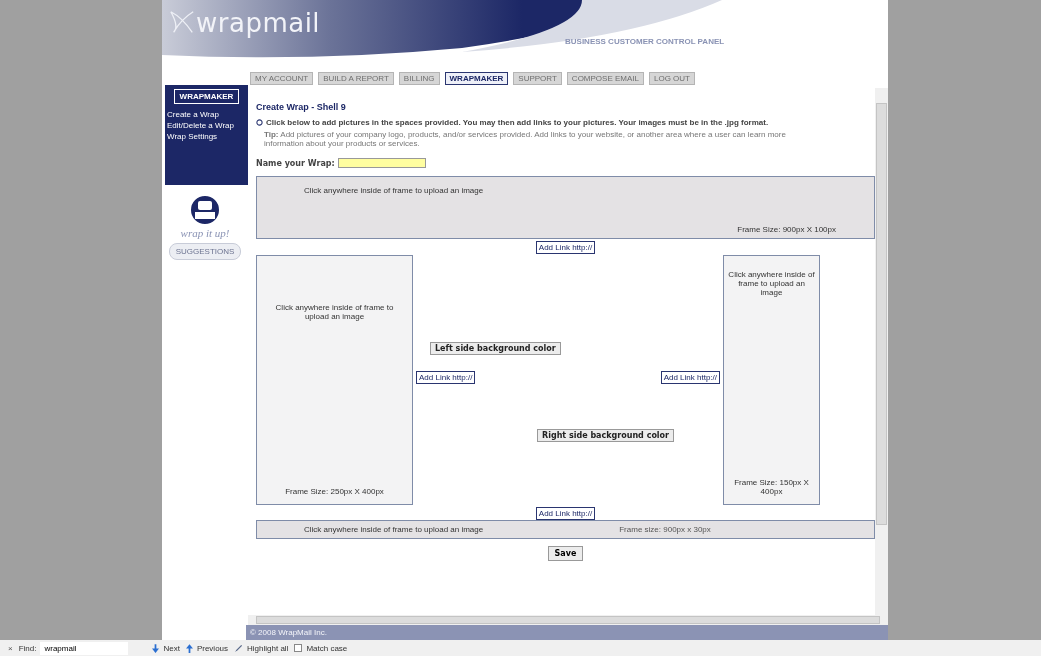  Describe the element at coordinates (212, 648) in the screenshot. I see `previous-link: Previous` at that location.